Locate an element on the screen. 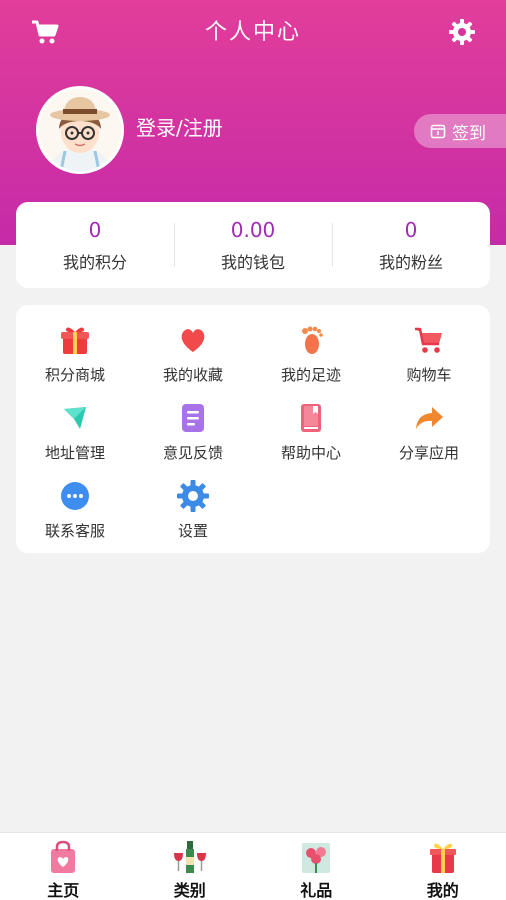 The height and width of the screenshot is (900, 506). menu-label: 我的足迹 is located at coordinates (310, 375).